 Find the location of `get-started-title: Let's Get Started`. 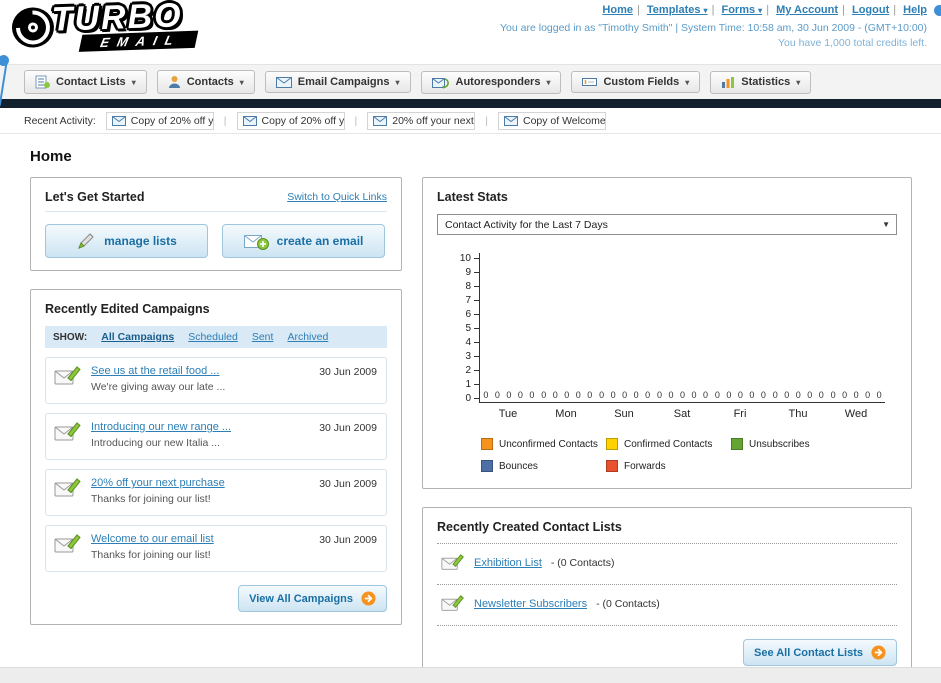

get-started-title: Let's Get Started is located at coordinates (95, 197).